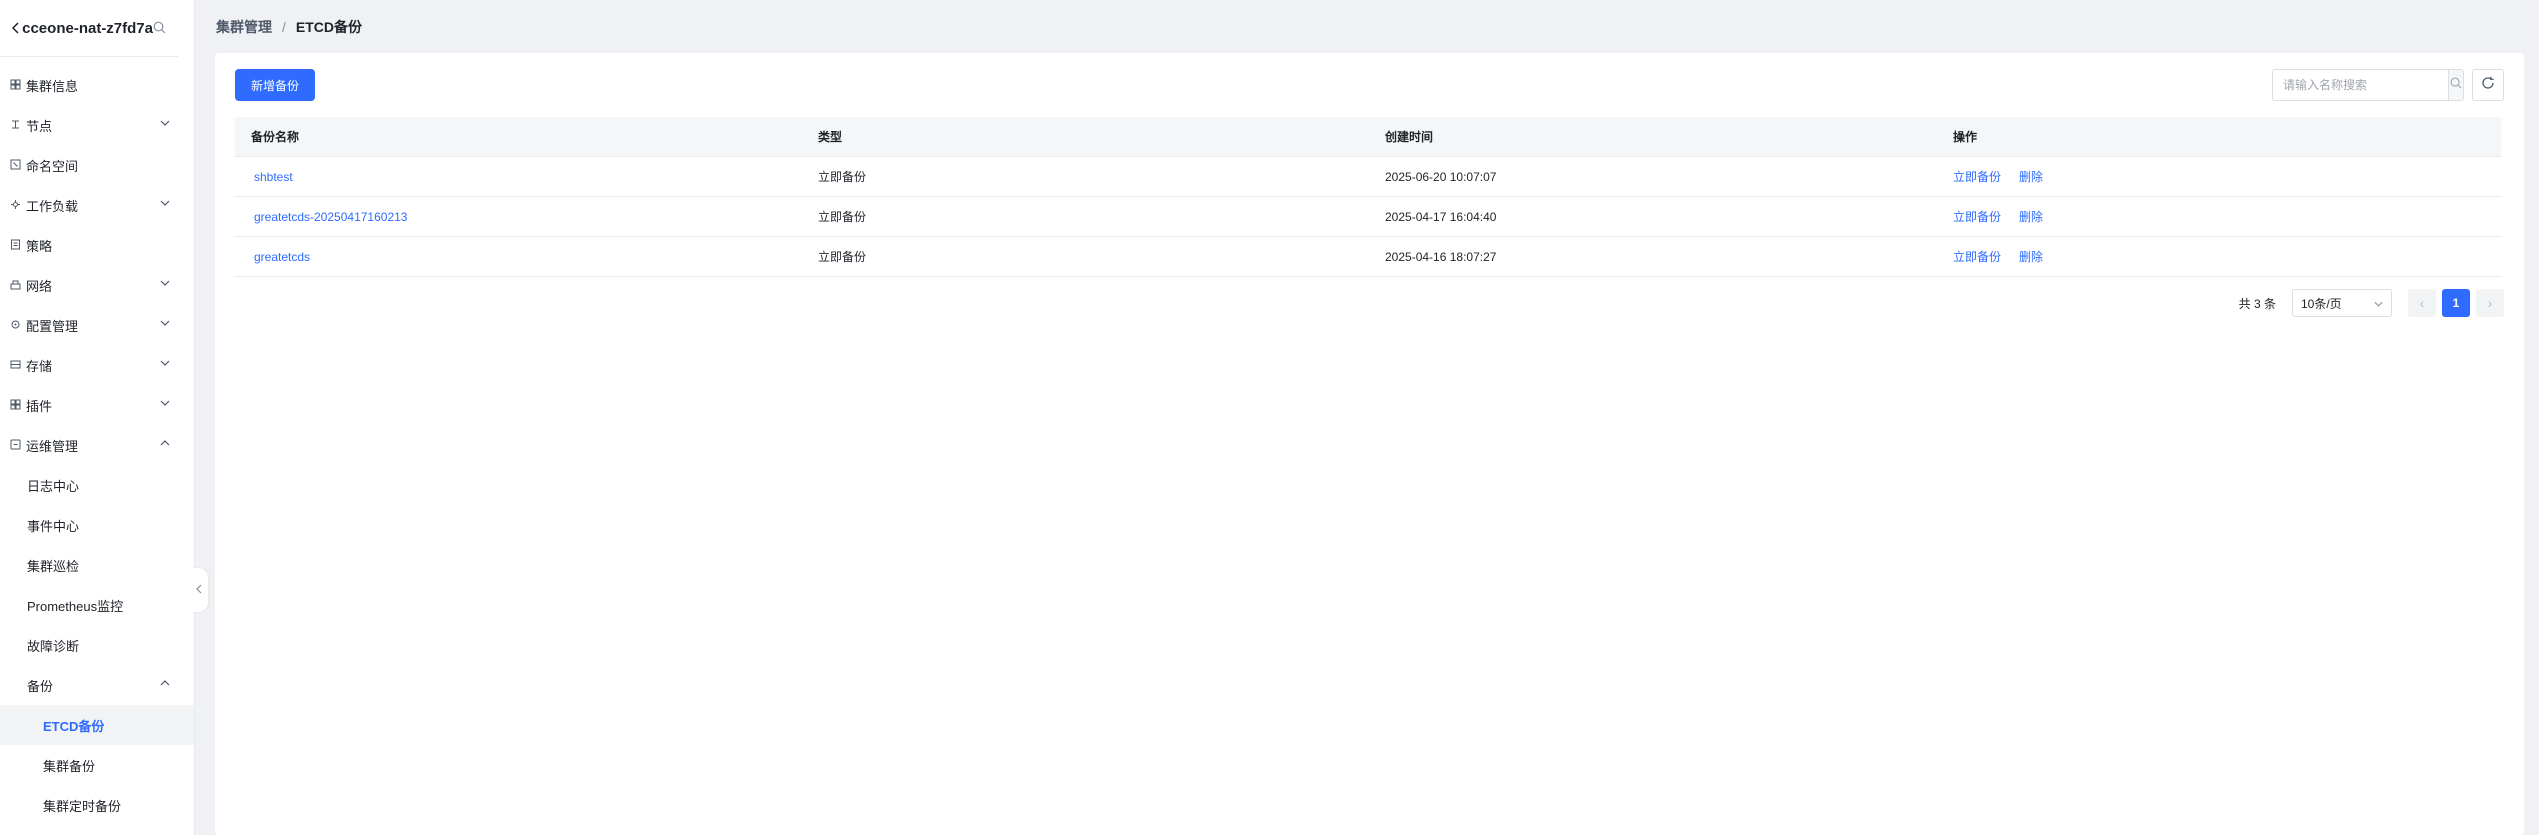 The image size is (2539, 835). Describe the element at coordinates (39, 246) in the screenshot. I see `sidebar-item-label: 策略` at that location.